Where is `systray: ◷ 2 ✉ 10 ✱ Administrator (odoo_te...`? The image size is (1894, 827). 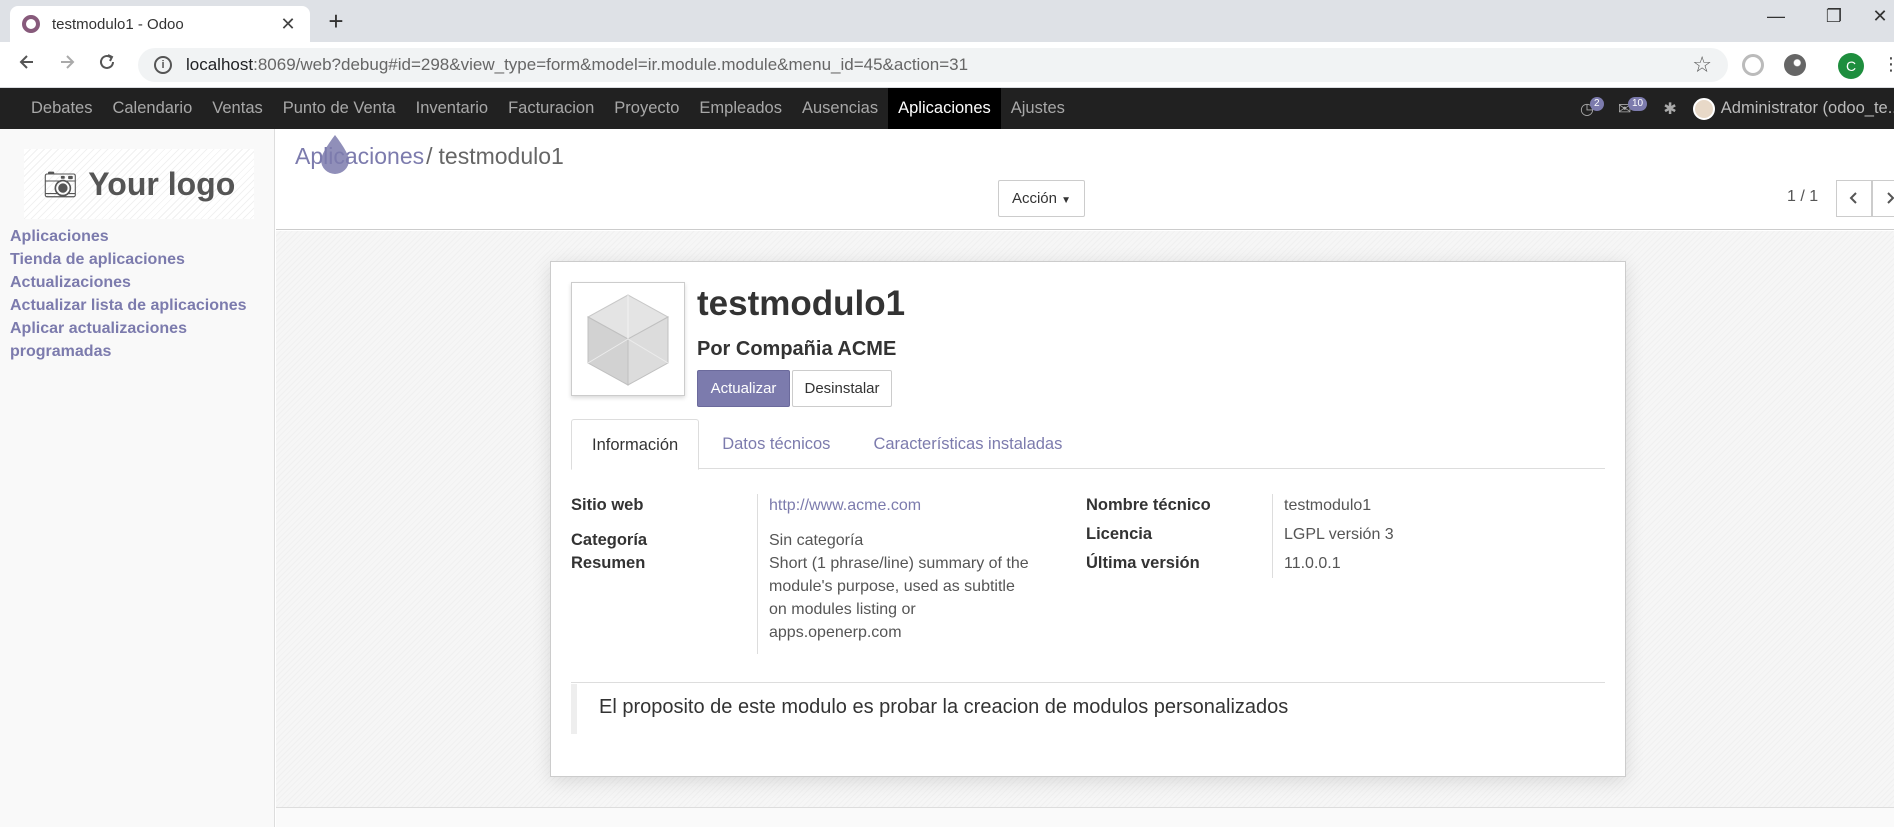
systray: ◷ 2 ✉ 10 ✱ Administrator (odoo_te... is located at coordinates (1737, 108).